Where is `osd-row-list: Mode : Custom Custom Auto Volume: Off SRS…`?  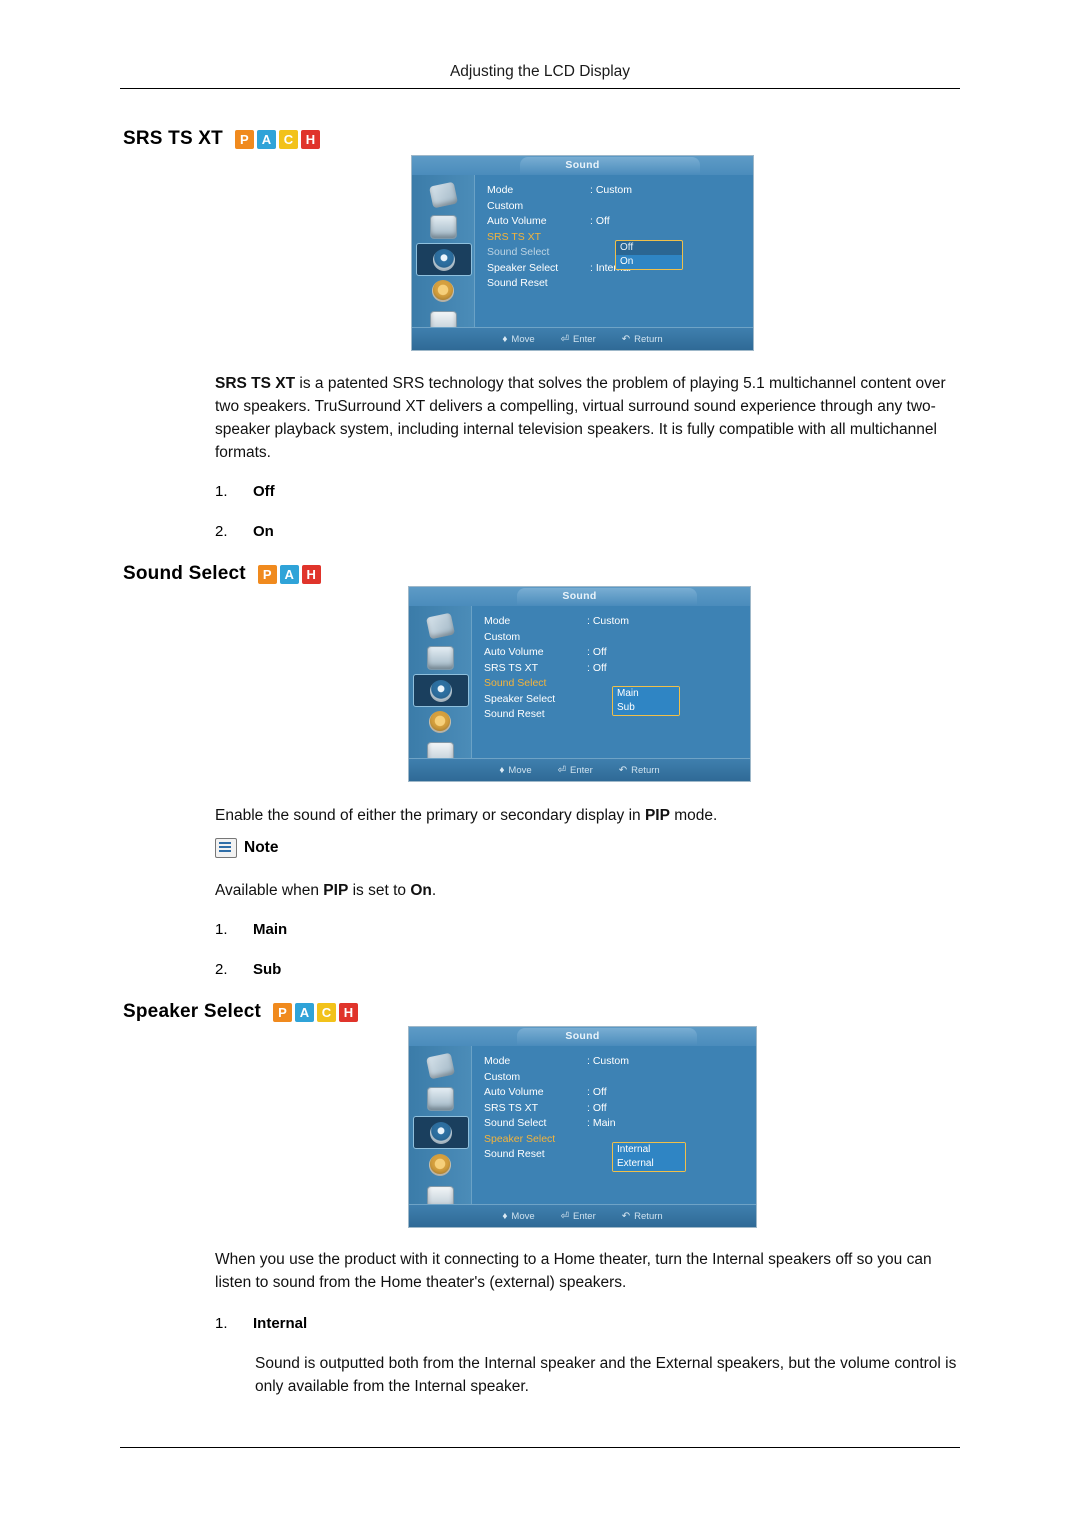 osd-row-list: Mode : Custom Custom Auto Volume: Off SRS… is located at coordinates (556, 1108).